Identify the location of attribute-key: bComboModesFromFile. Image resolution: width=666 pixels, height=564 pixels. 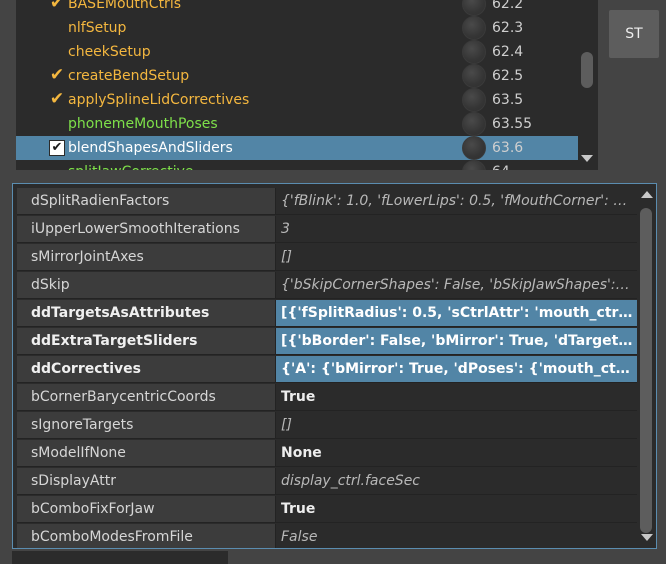
(146, 536).